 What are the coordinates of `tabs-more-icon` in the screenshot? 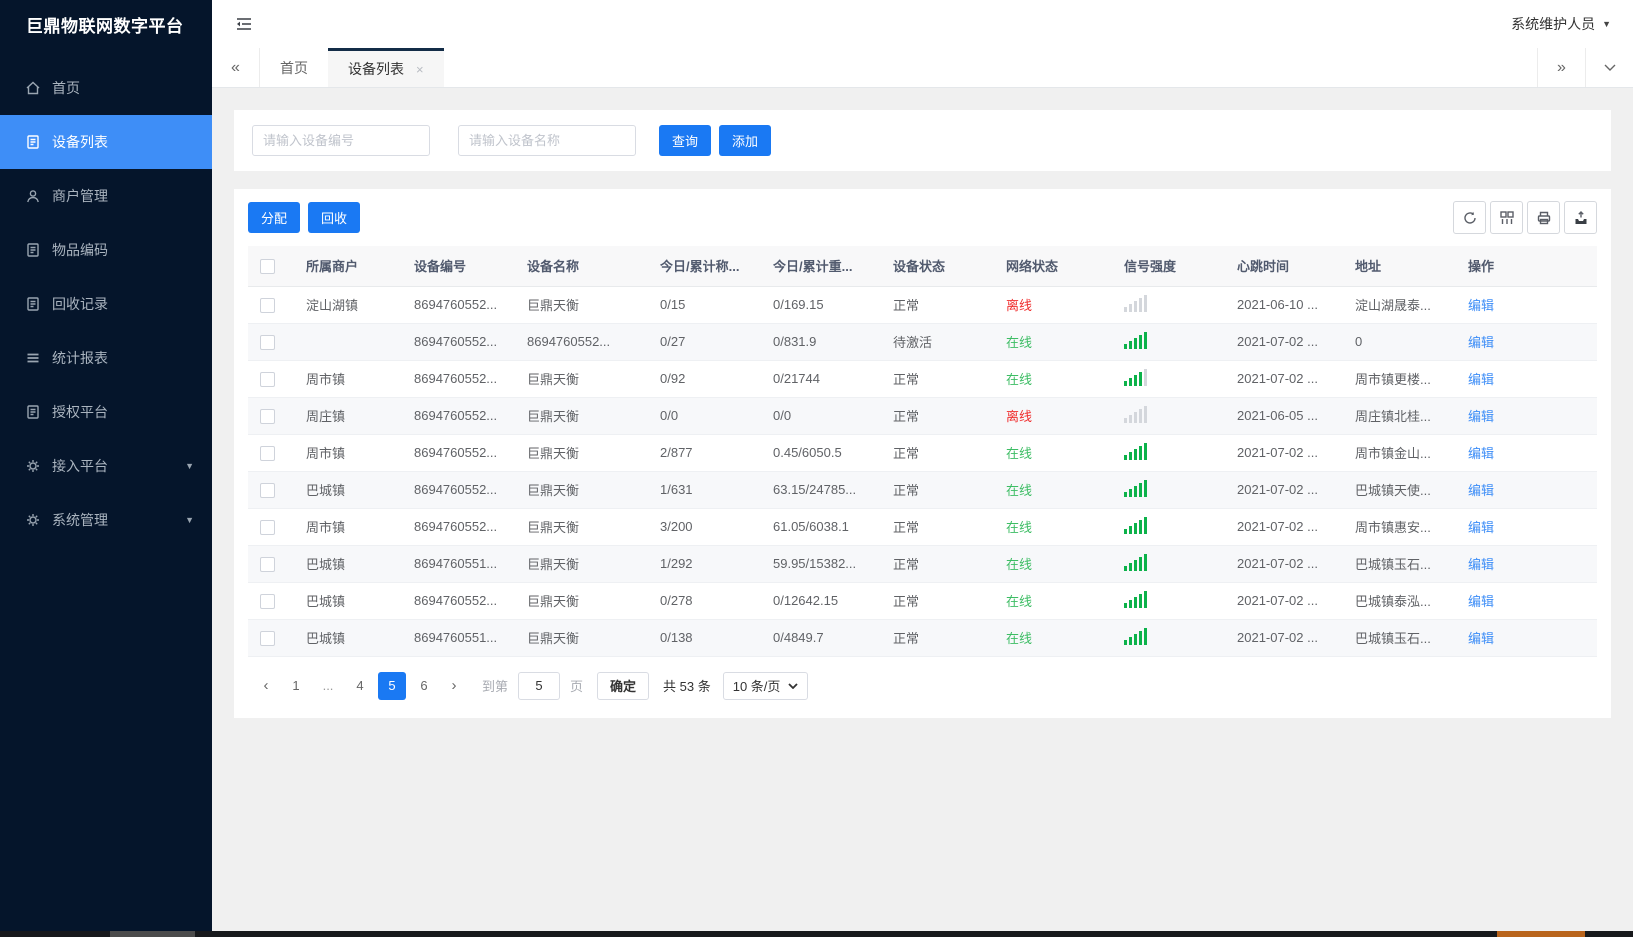 It's located at (1609, 67).